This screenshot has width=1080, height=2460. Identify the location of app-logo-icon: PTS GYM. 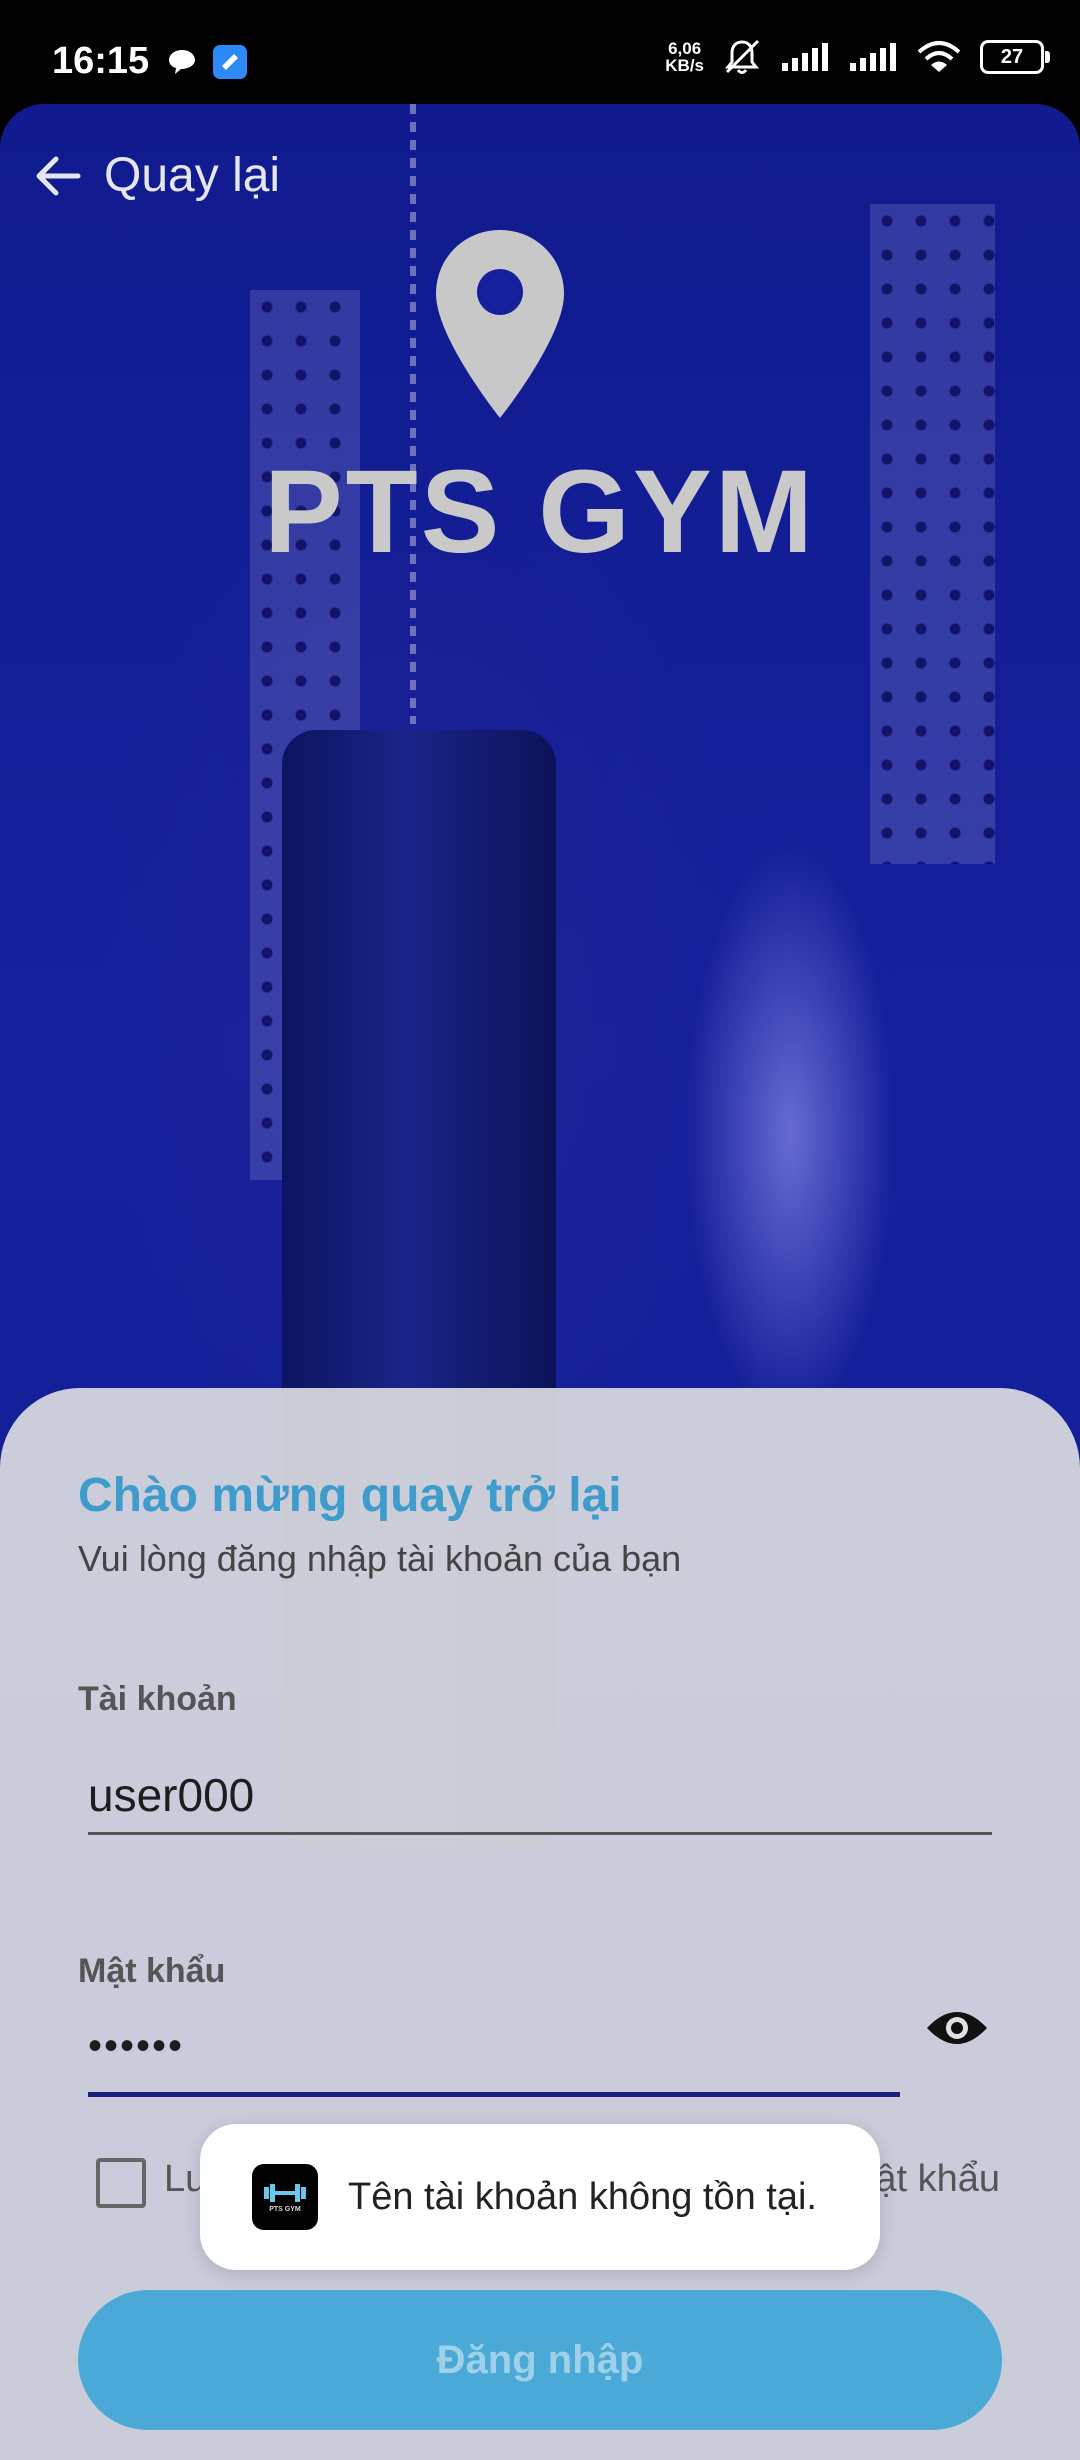
(285, 2197).